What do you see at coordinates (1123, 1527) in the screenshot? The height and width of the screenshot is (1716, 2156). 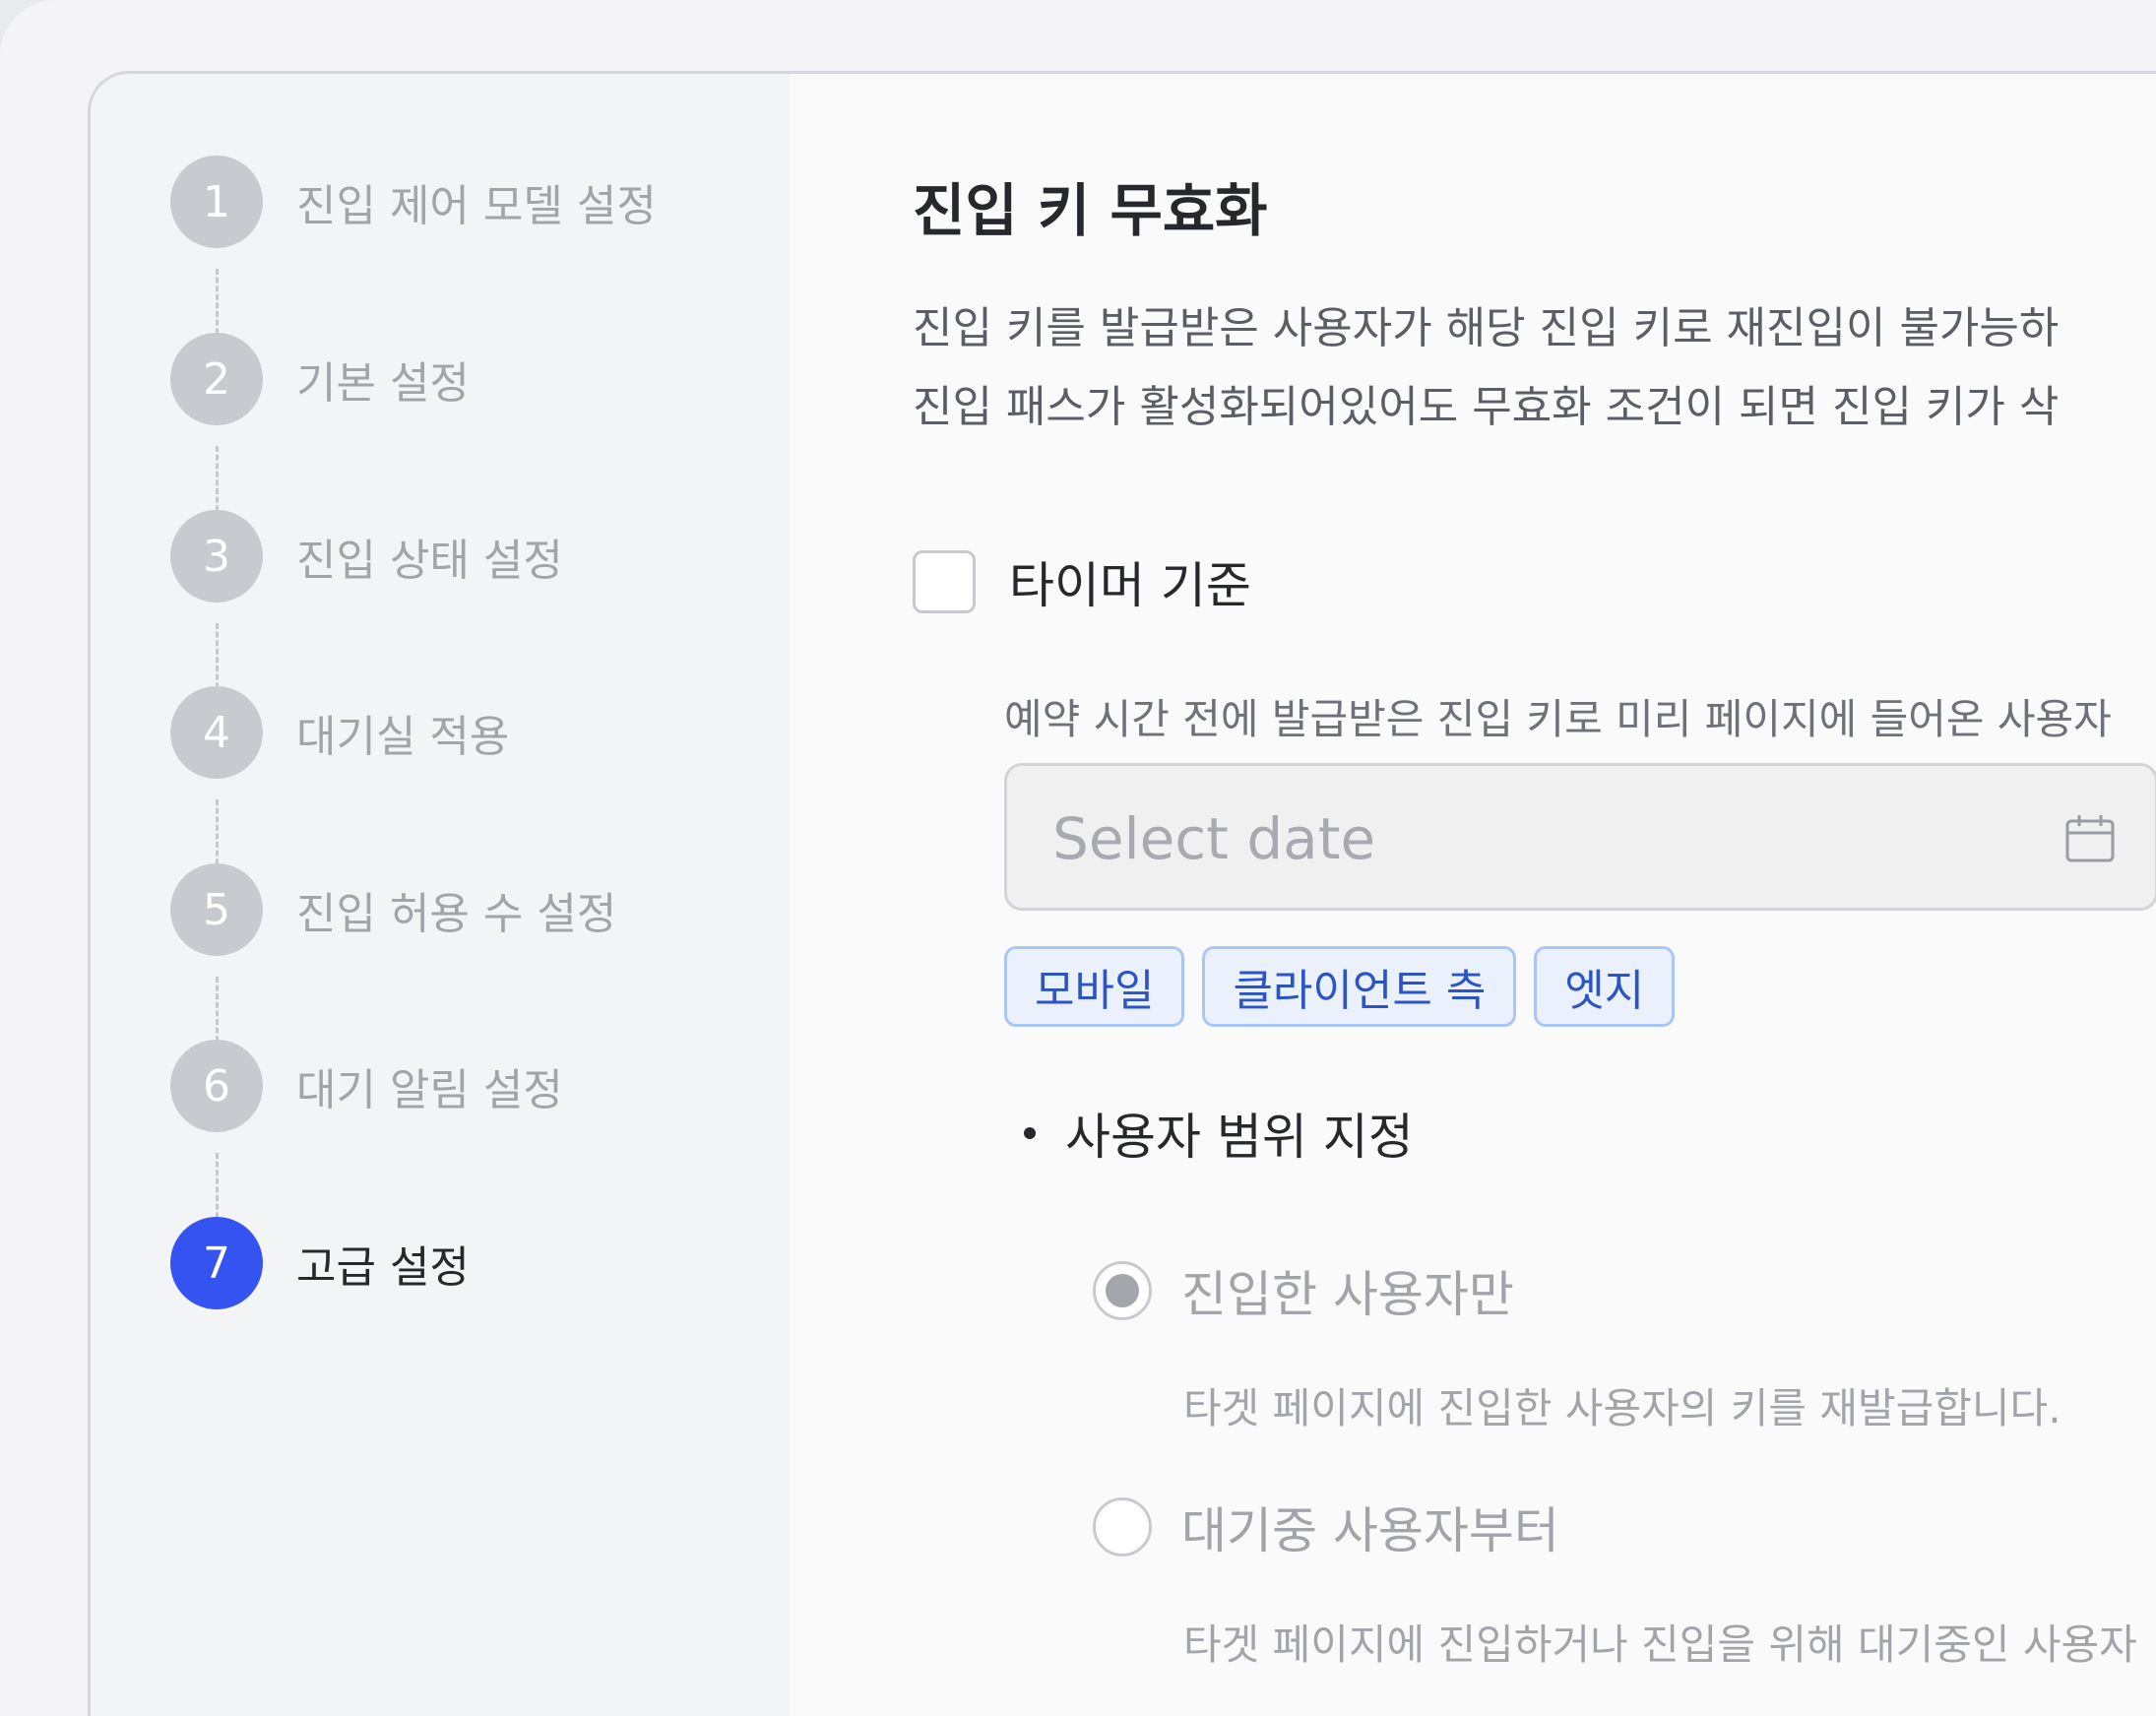 I see `radio-waiting` at bounding box center [1123, 1527].